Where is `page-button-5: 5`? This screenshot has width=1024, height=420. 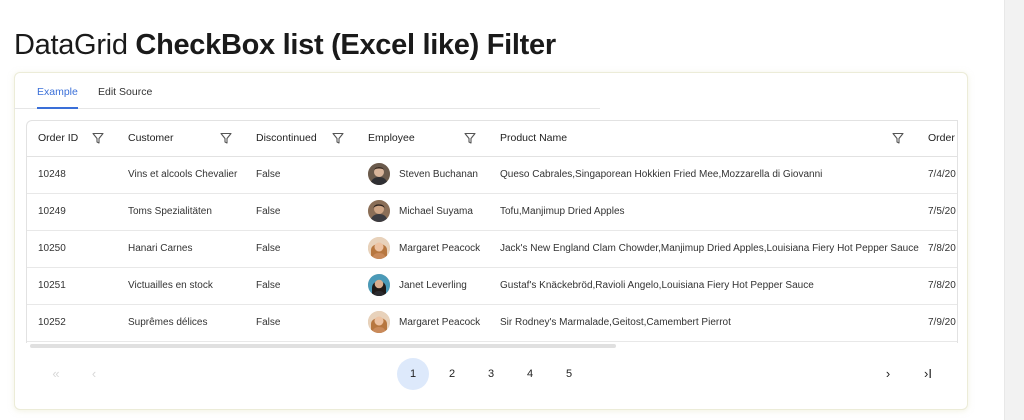
page-button-5: 5 is located at coordinates (569, 374).